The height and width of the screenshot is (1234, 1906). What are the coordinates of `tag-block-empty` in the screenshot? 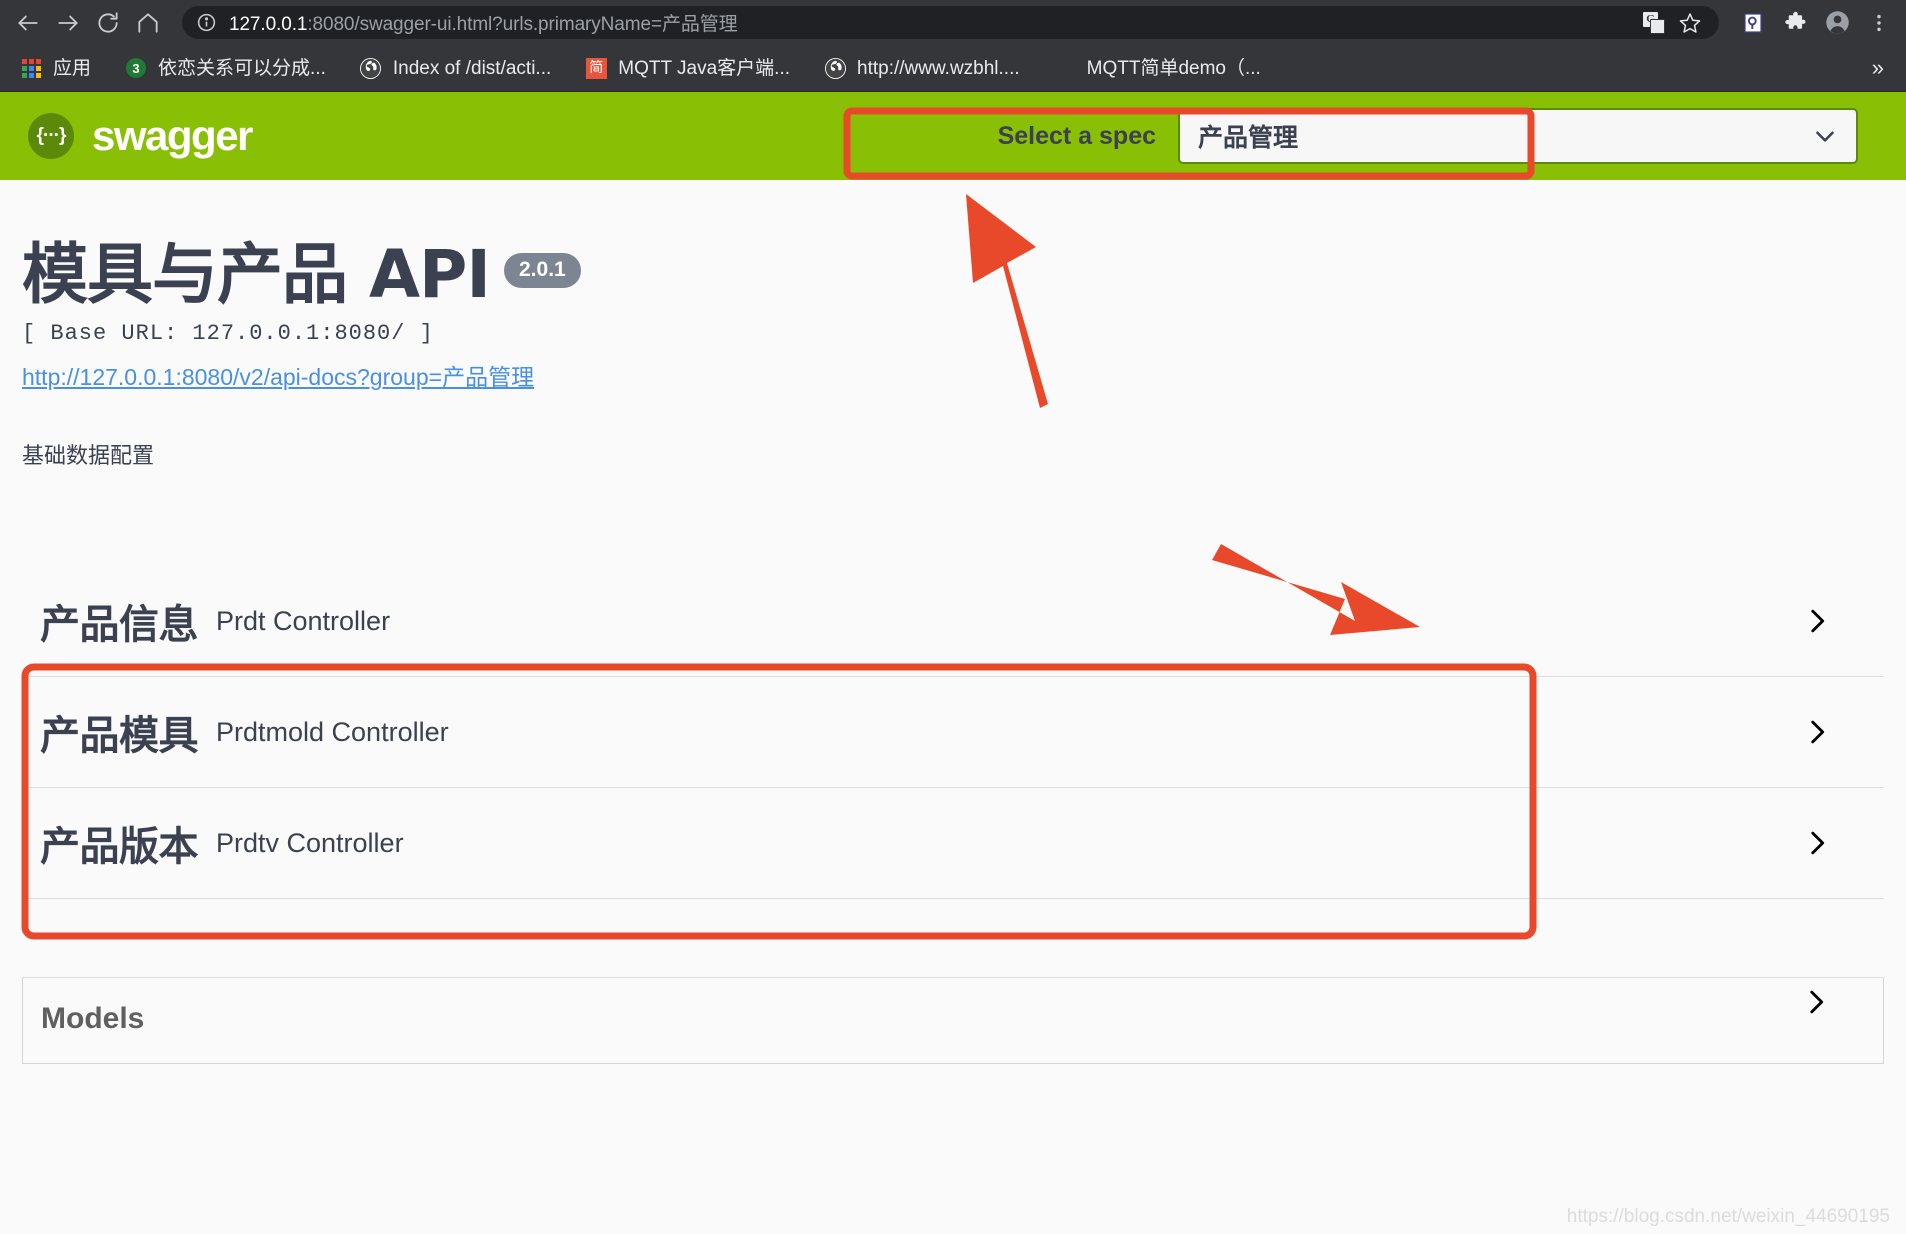 It's located at (953, 939).